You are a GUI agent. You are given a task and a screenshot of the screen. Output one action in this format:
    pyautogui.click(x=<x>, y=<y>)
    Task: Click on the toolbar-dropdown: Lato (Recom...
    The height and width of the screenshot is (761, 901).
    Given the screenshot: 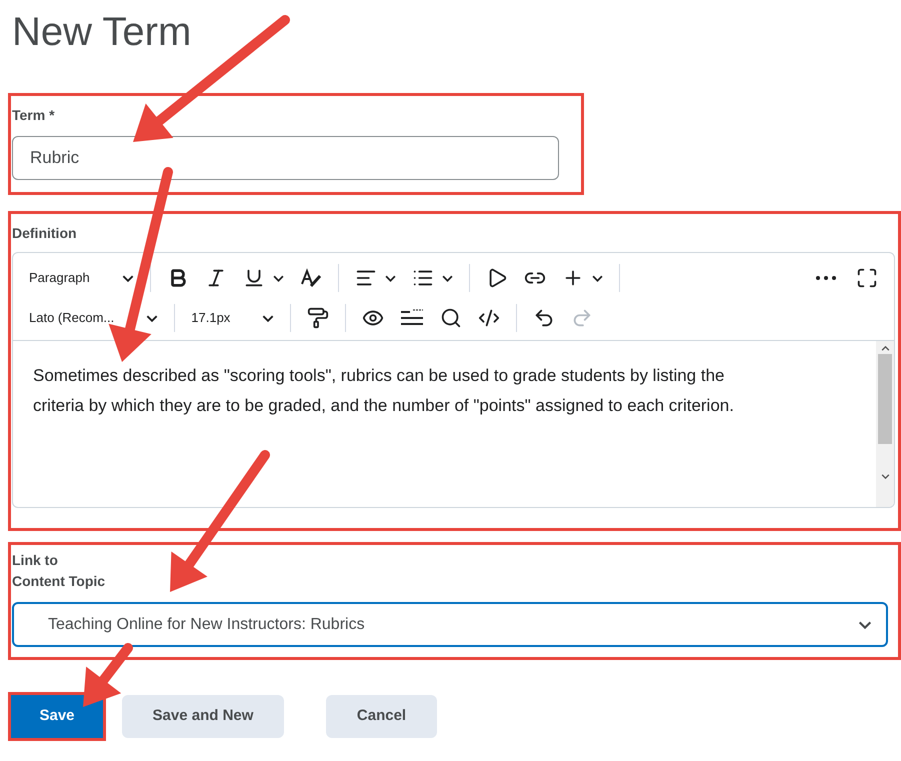 What is the action you would take?
    pyautogui.click(x=93, y=318)
    